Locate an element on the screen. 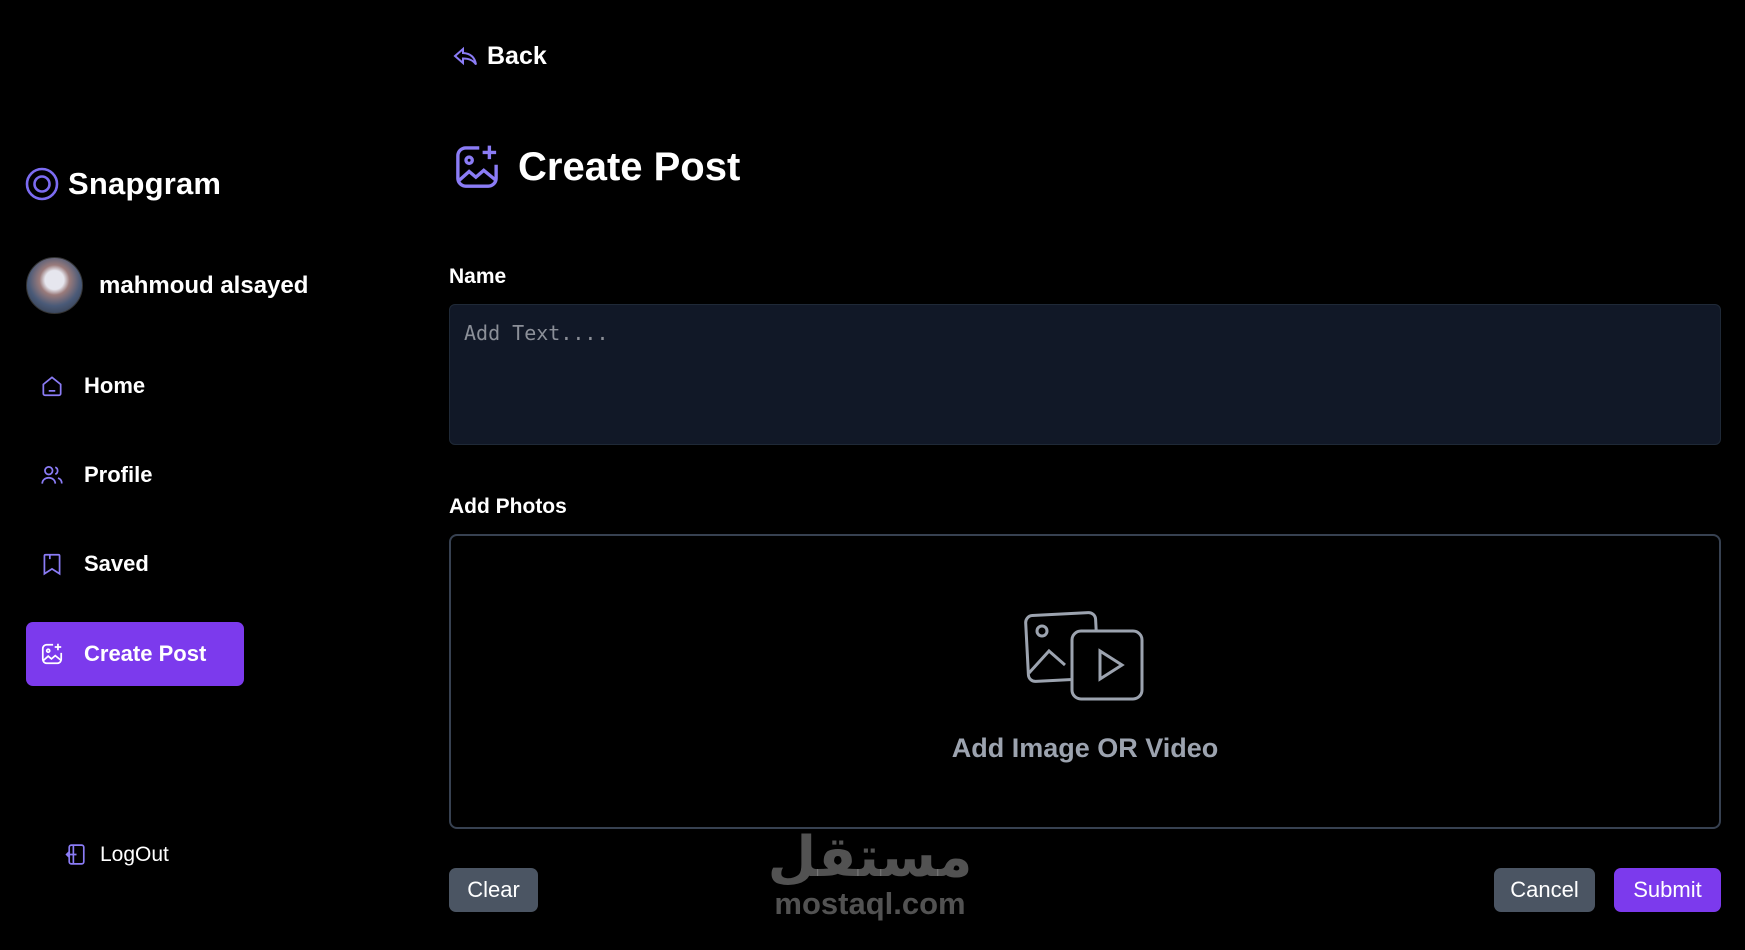  sidebar-item-label: Profile is located at coordinates (118, 474).